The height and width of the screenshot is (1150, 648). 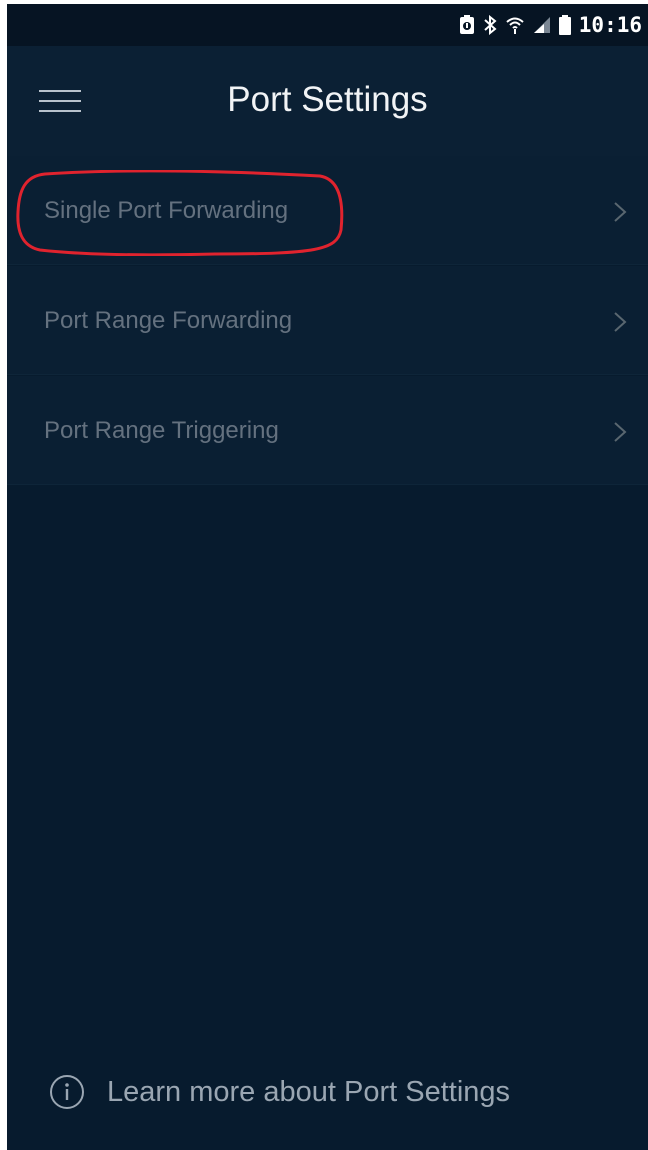 What do you see at coordinates (327, 210) in the screenshot?
I see `list-item-single-port-forwarding: Single Port Forwarding` at bounding box center [327, 210].